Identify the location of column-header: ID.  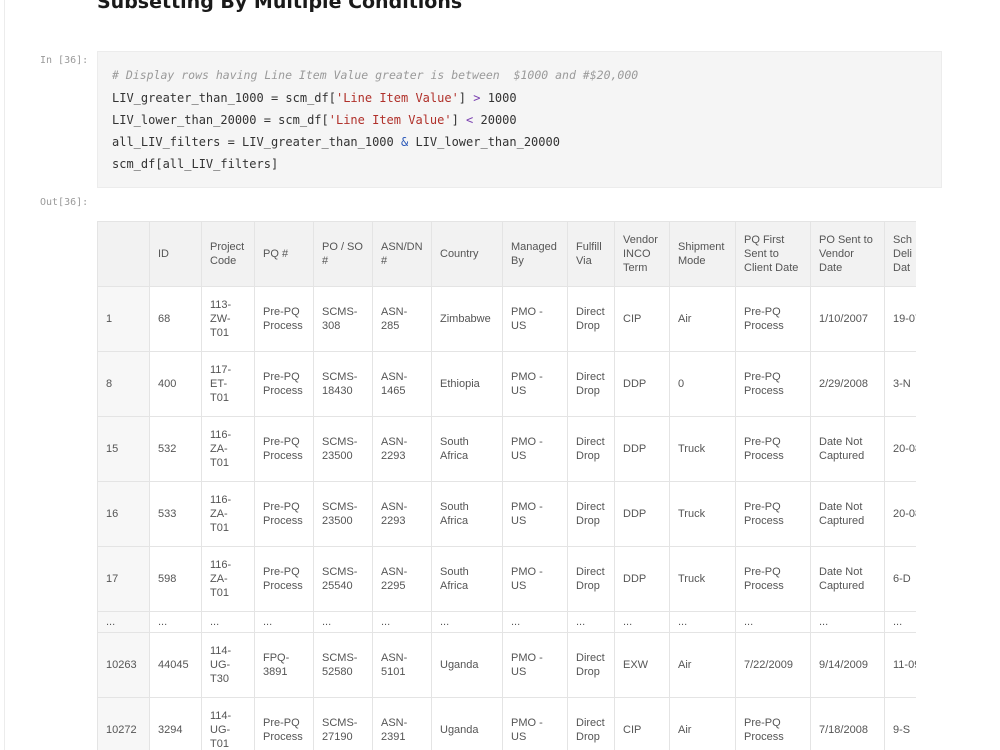
(175, 254).